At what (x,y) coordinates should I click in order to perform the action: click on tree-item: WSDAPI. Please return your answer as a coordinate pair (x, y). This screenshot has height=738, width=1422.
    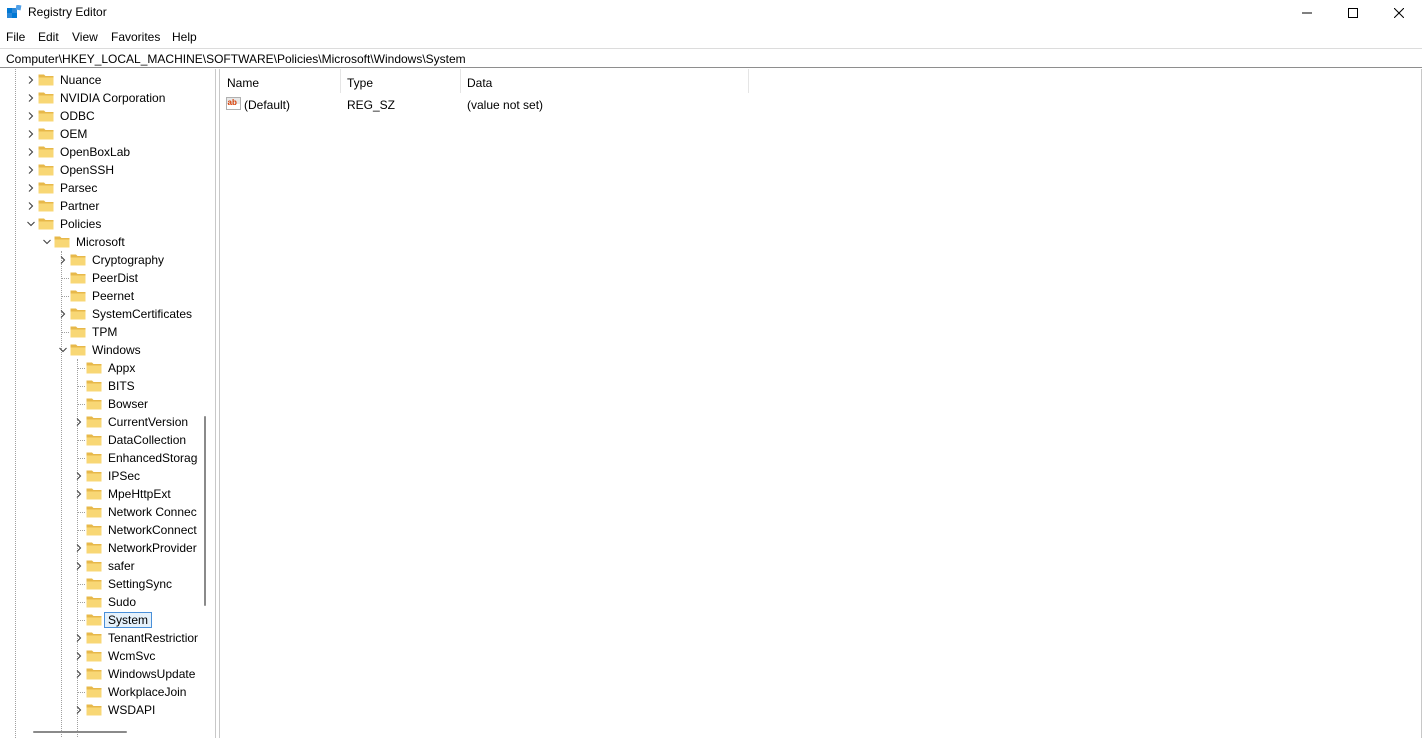
    Looking at the image, I should click on (99, 710).